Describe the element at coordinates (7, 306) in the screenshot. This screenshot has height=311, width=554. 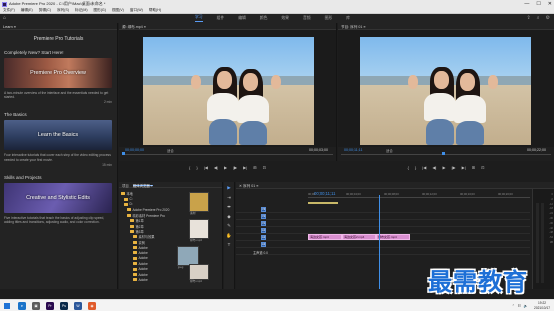
I see `start-button` at that location.